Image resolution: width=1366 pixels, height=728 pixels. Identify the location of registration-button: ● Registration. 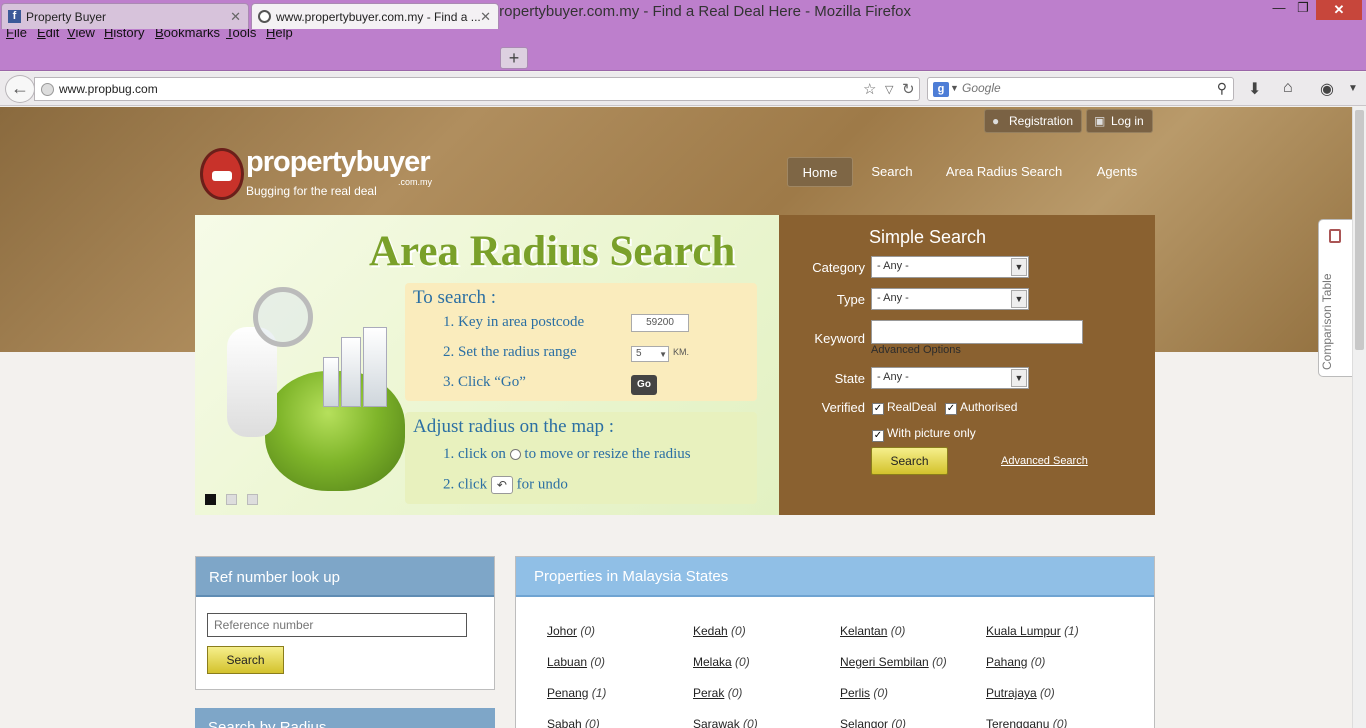
(1033, 121).